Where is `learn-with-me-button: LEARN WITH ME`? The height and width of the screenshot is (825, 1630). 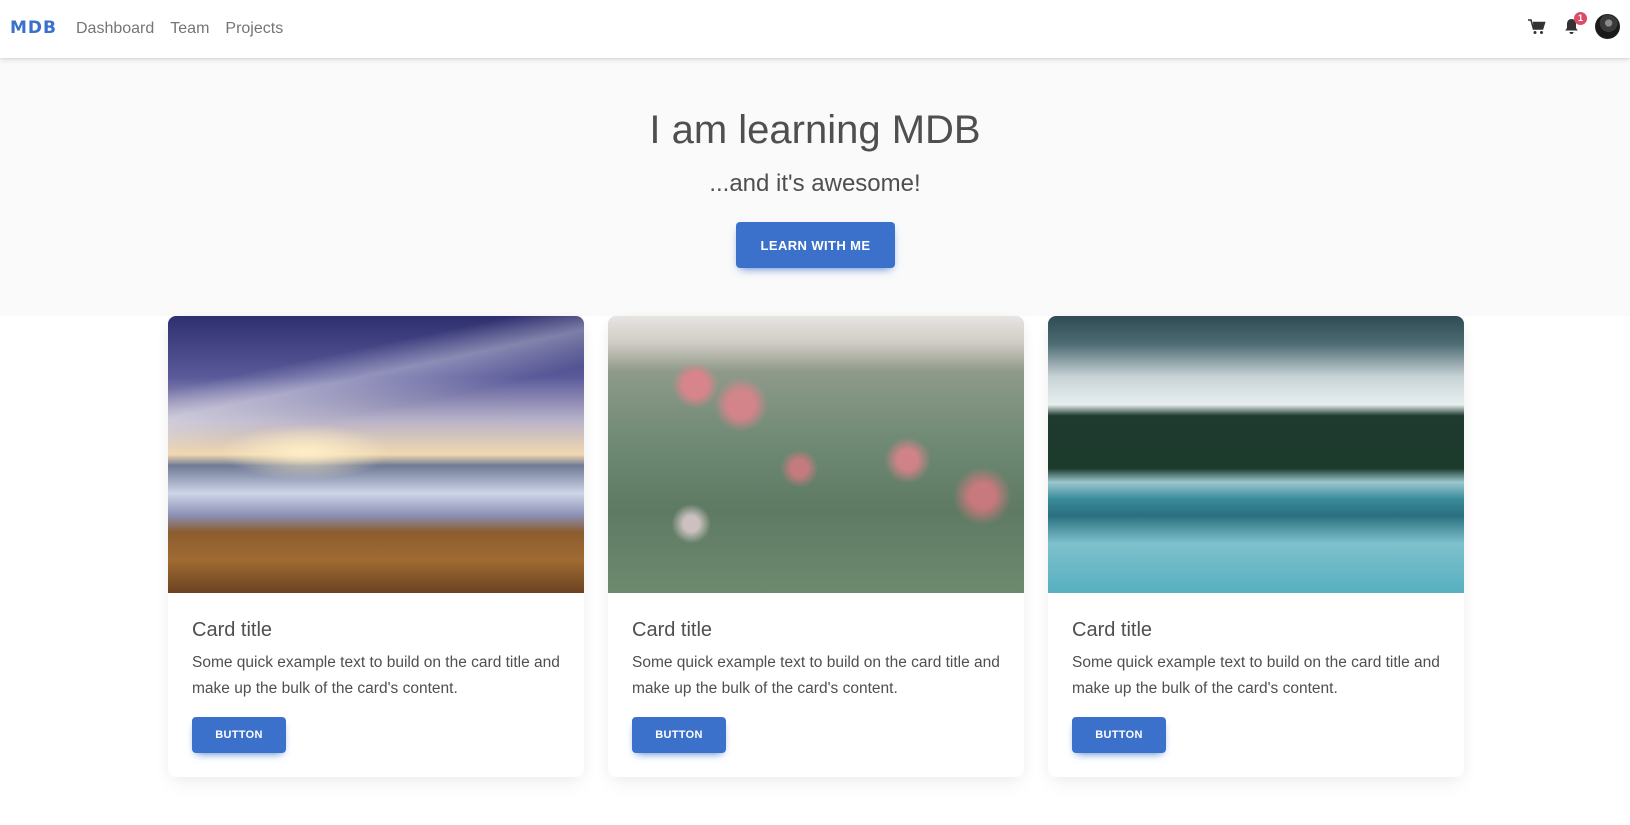
learn-with-me-button: LEARN WITH ME is located at coordinates (815, 245).